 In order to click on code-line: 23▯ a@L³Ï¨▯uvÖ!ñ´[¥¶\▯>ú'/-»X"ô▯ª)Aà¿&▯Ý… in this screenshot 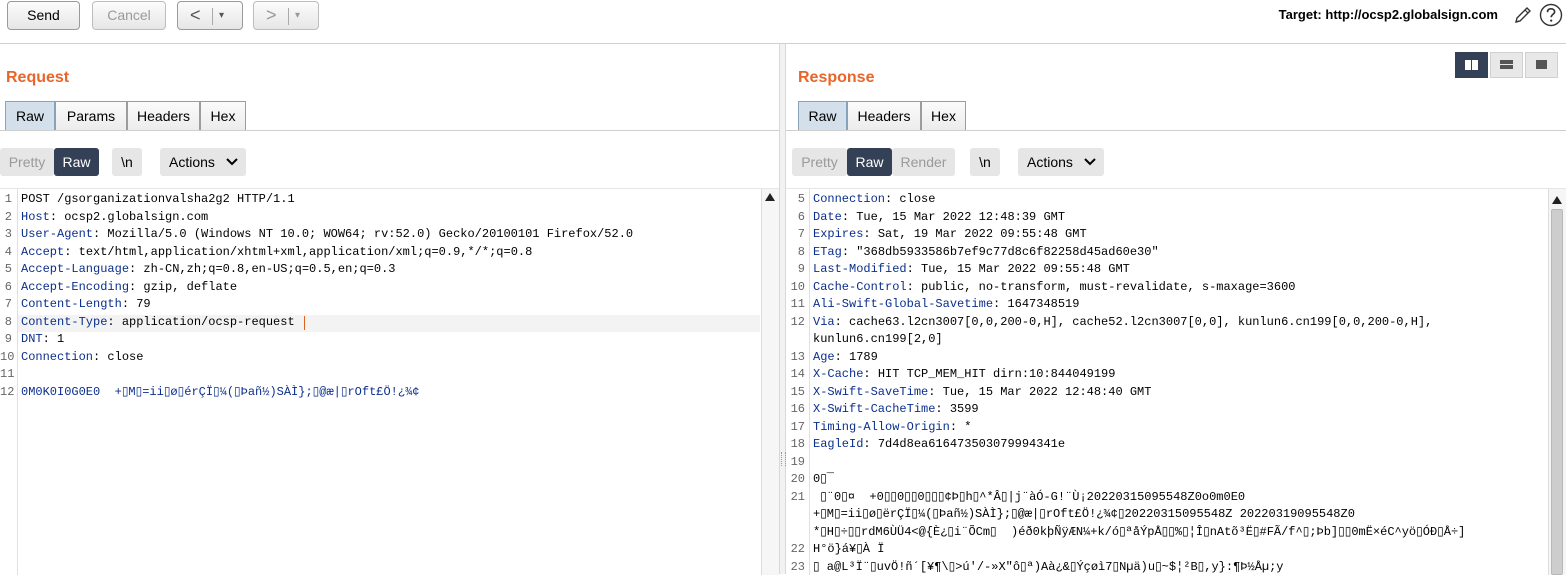, I will do `click(1166, 567)`.